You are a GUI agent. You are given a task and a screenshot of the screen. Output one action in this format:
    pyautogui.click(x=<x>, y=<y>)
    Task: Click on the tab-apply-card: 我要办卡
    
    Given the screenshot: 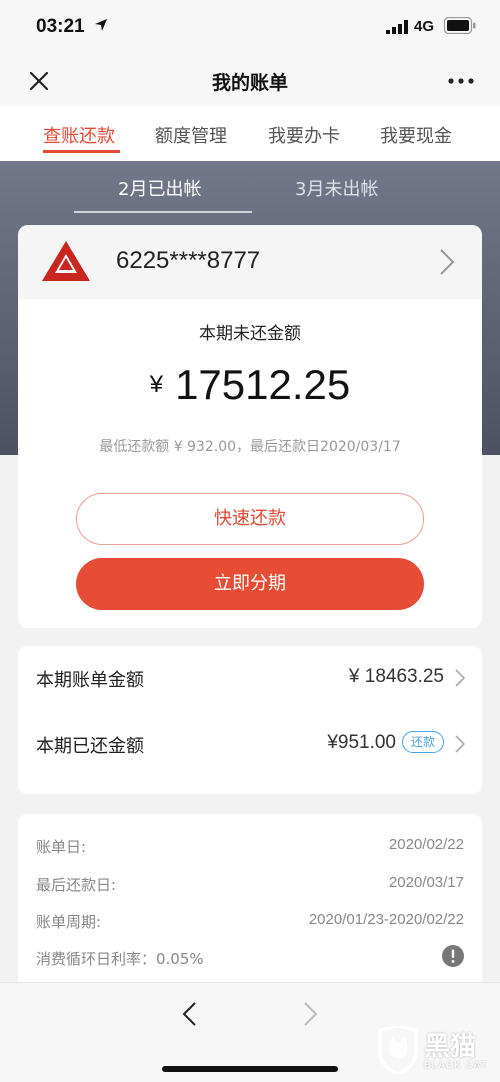 What is the action you would take?
    pyautogui.click(x=304, y=135)
    